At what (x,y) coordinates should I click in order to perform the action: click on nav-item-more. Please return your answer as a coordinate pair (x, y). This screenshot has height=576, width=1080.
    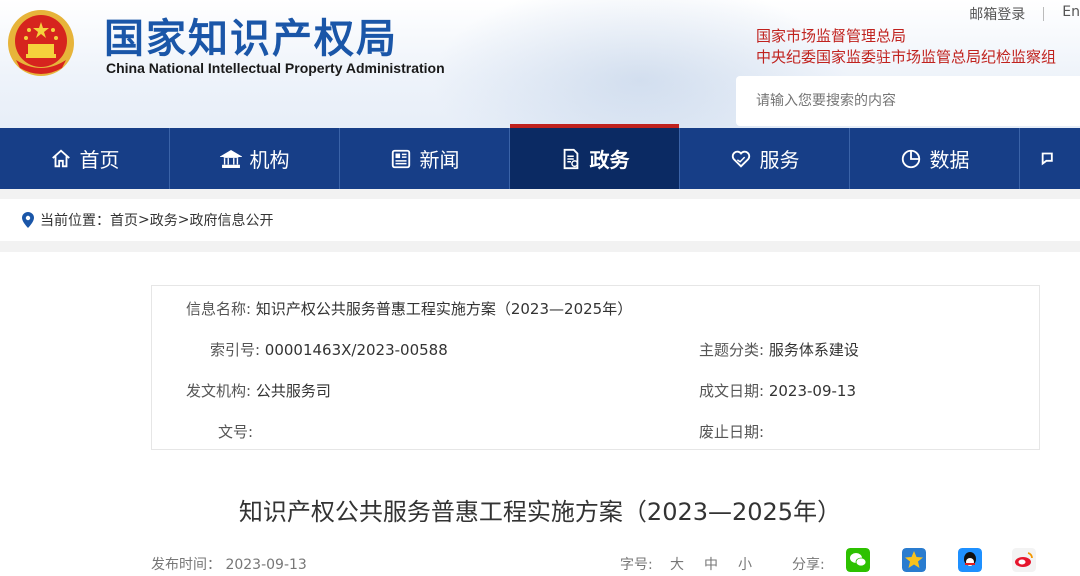
    Looking at the image, I should click on (1050, 158).